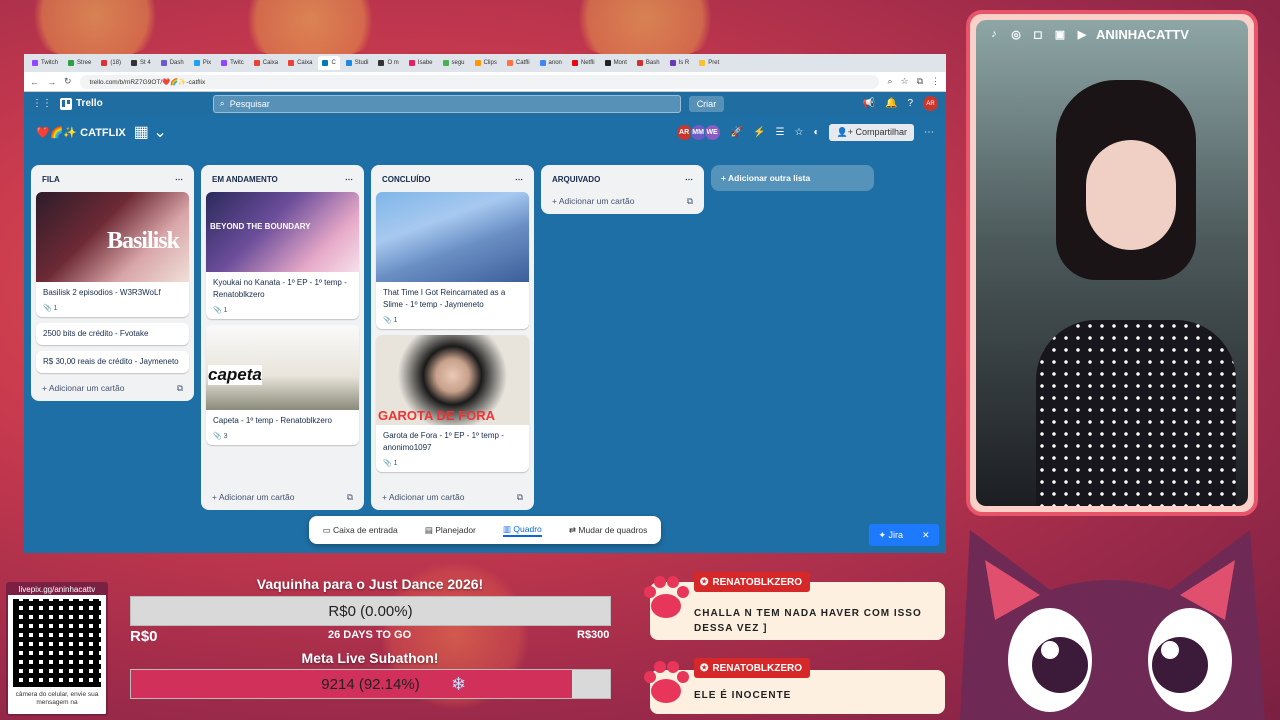  Describe the element at coordinates (86, 388) in the screenshot. I see `add-card-label: Adicionar um cartão` at that location.